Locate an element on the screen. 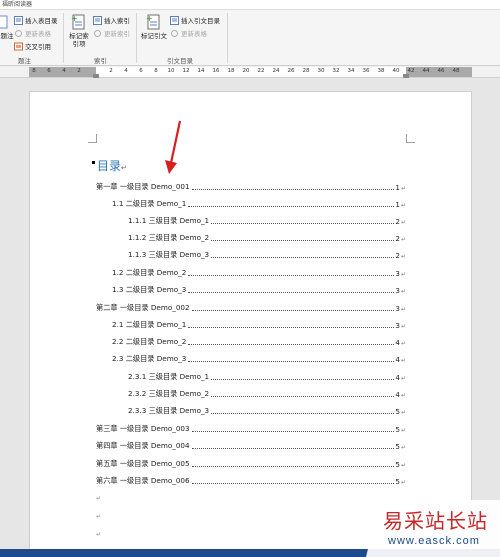  toc-title-text: 目录 is located at coordinates (109, 166).